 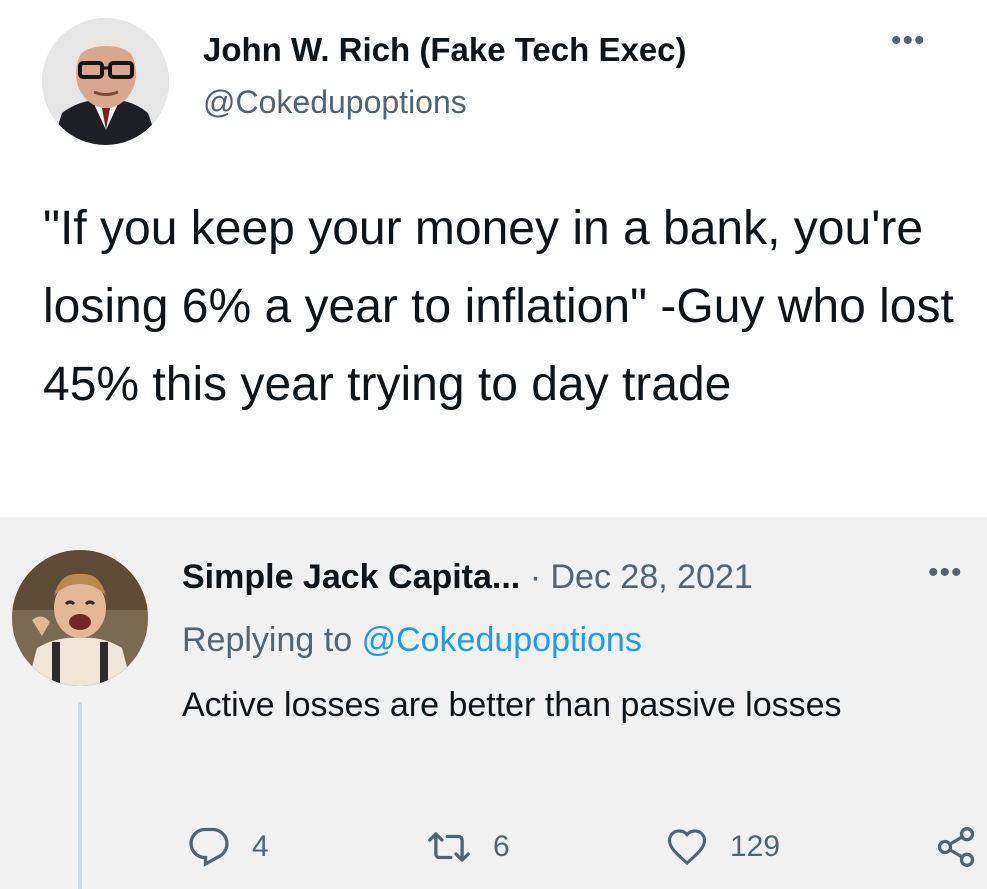 What do you see at coordinates (335, 102) in the screenshot?
I see `main-author-handle: @Cokedupoptions` at bounding box center [335, 102].